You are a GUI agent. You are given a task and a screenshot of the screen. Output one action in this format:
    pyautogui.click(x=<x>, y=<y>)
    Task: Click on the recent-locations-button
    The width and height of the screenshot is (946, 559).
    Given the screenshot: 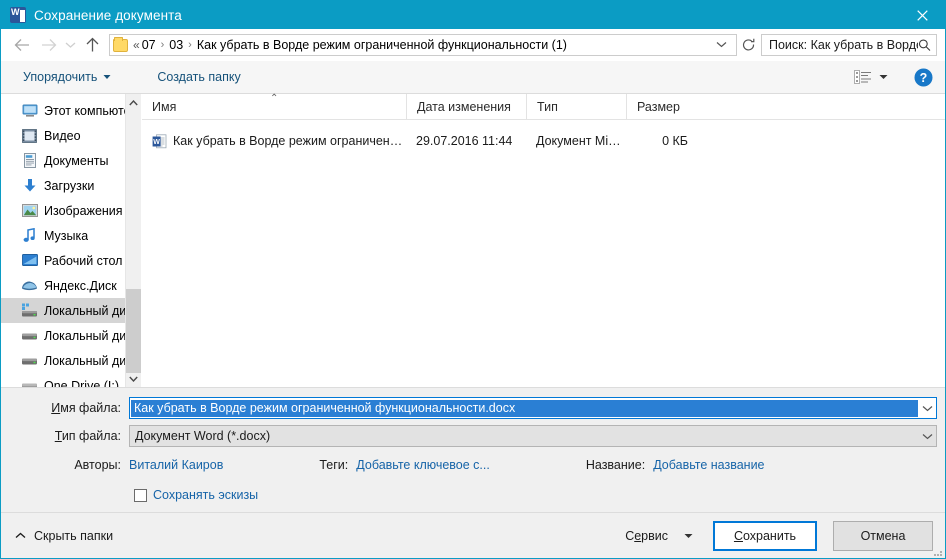 What is the action you would take?
    pyautogui.click(x=70, y=45)
    